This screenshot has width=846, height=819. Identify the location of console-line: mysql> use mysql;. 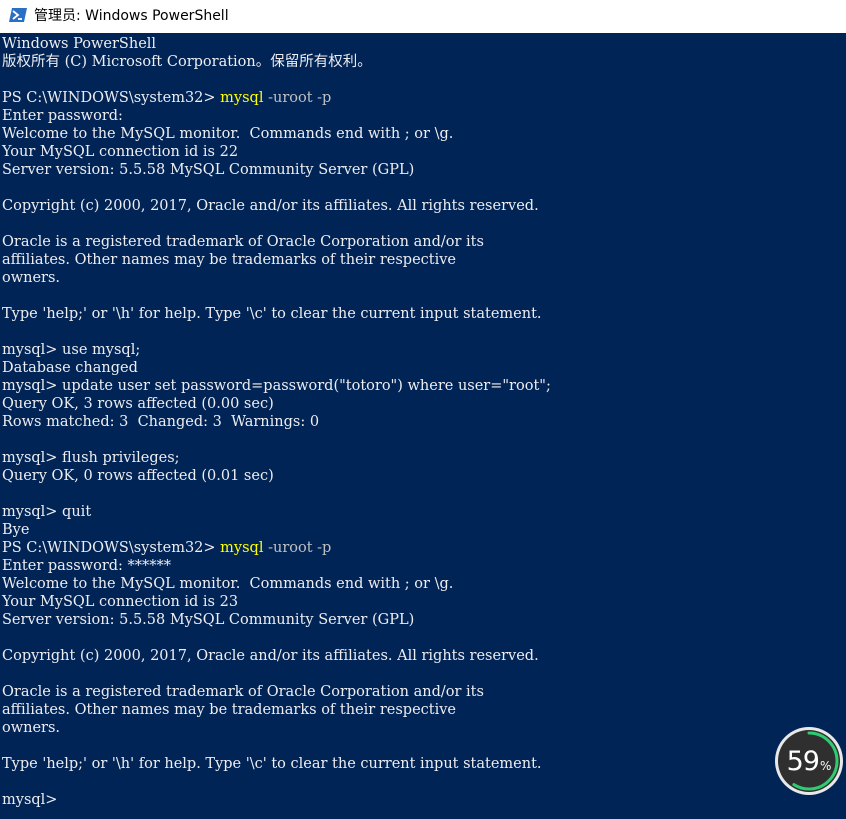
(71, 350).